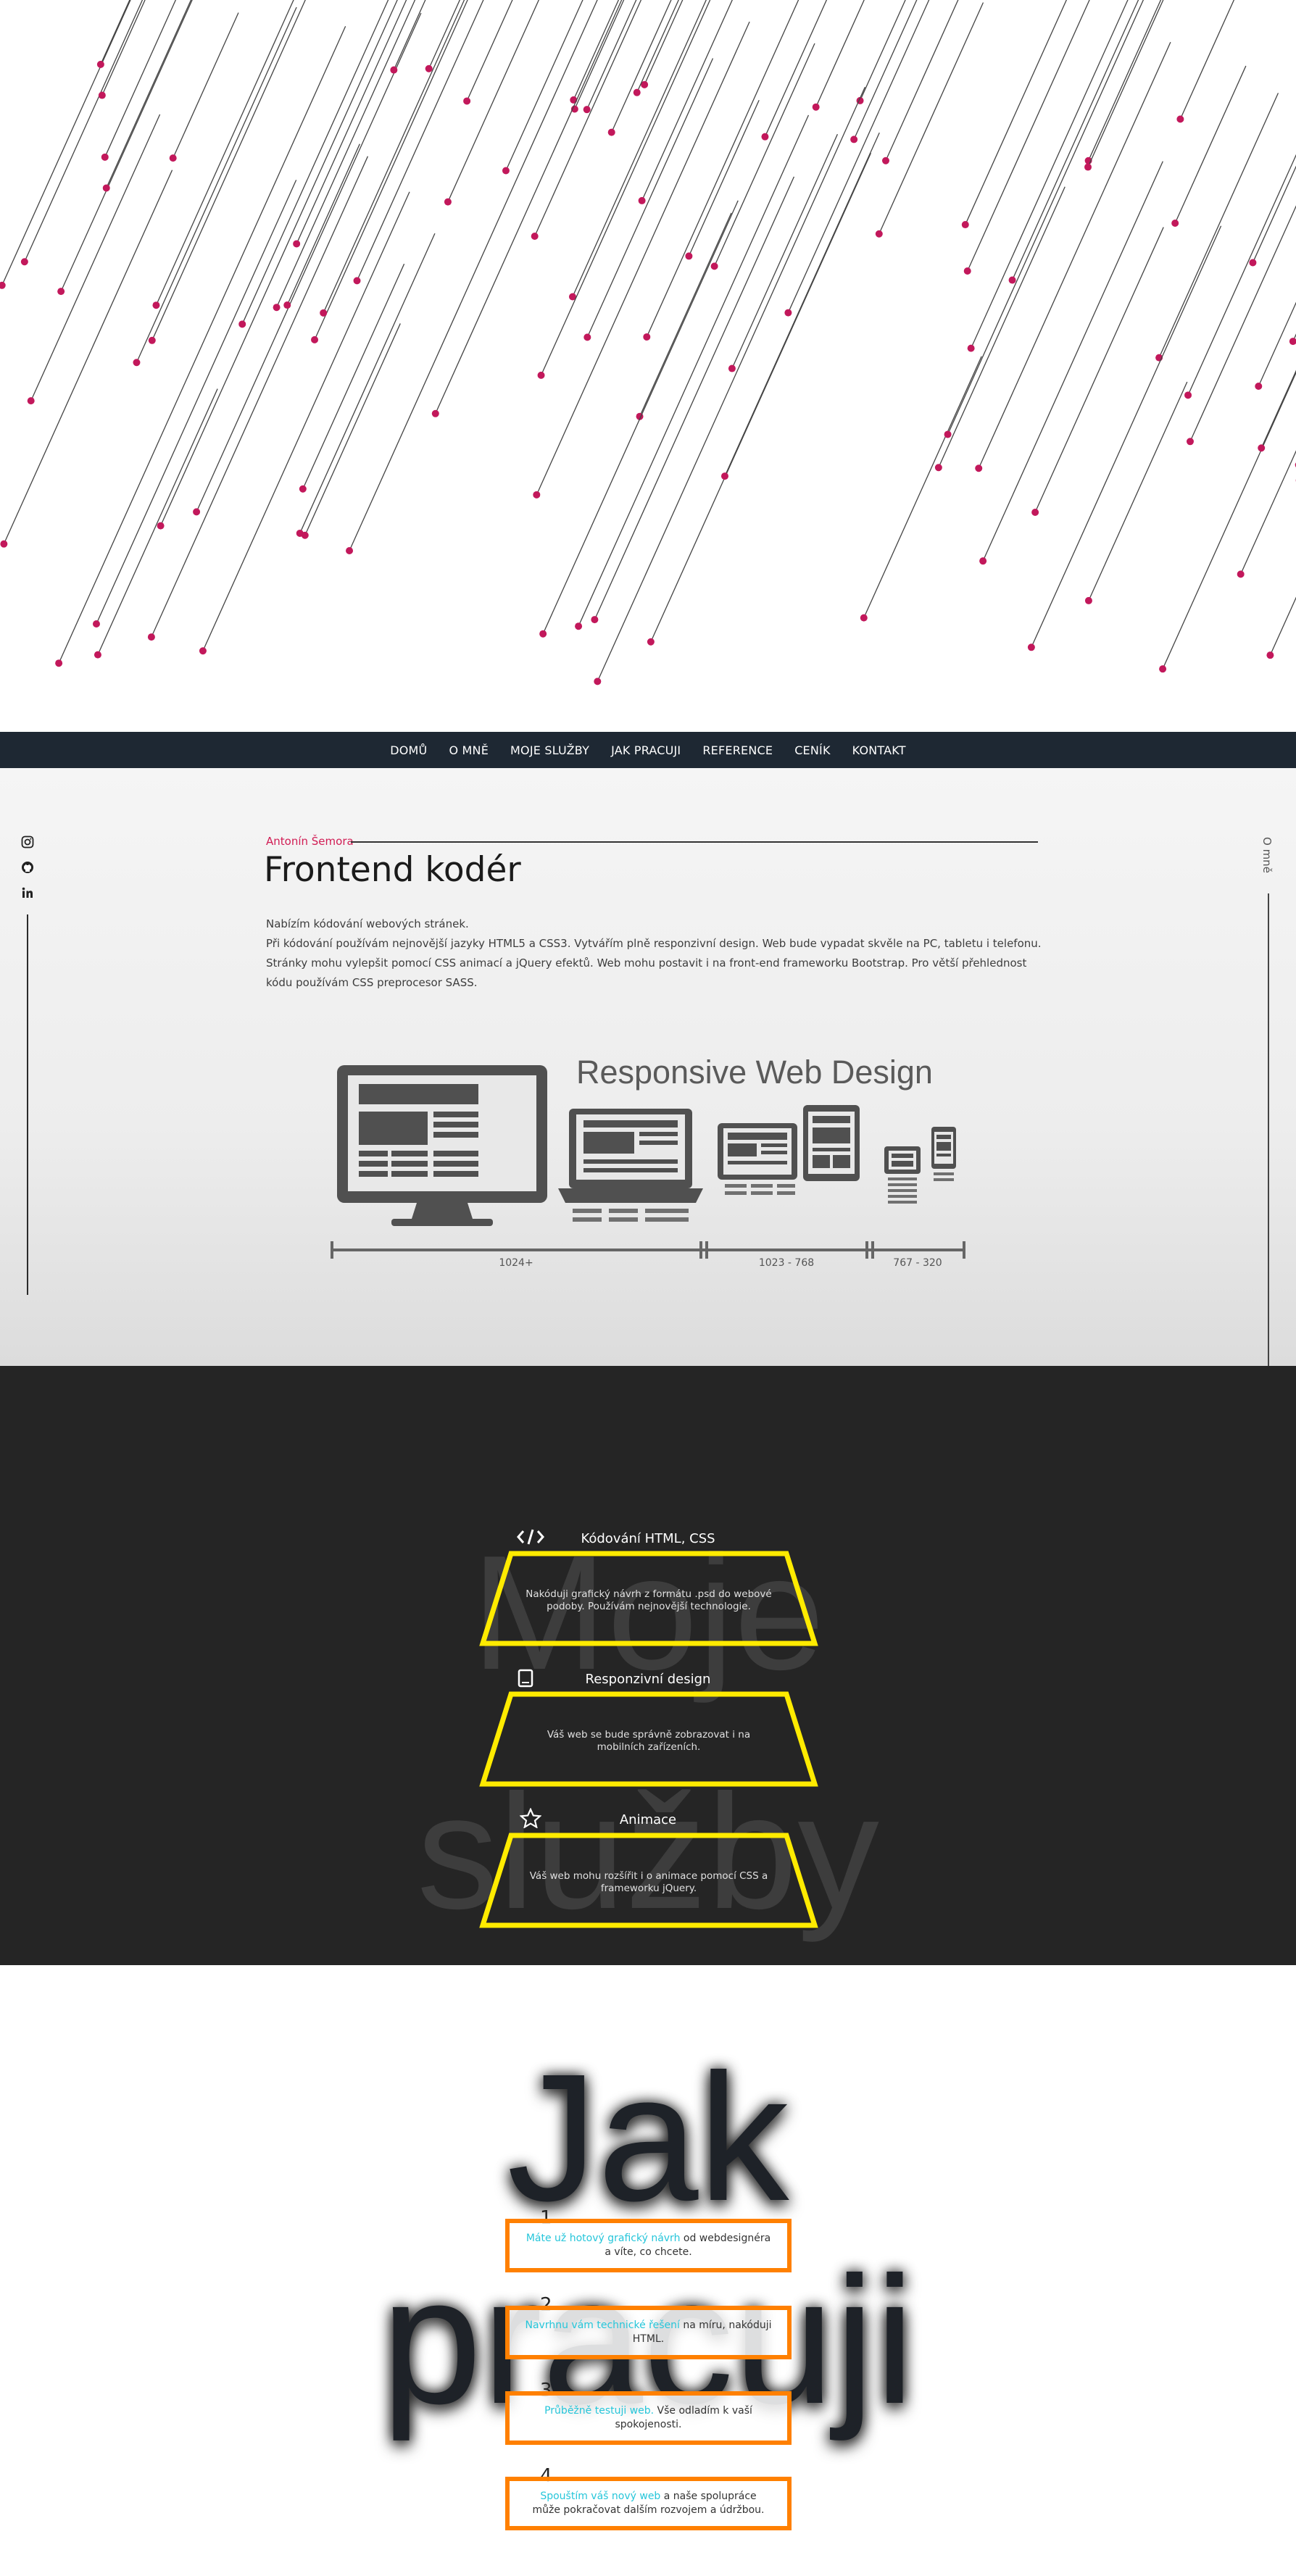  Describe the element at coordinates (648, 1679) in the screenshot. I see `service-title-2: Responzivní design` at that location.